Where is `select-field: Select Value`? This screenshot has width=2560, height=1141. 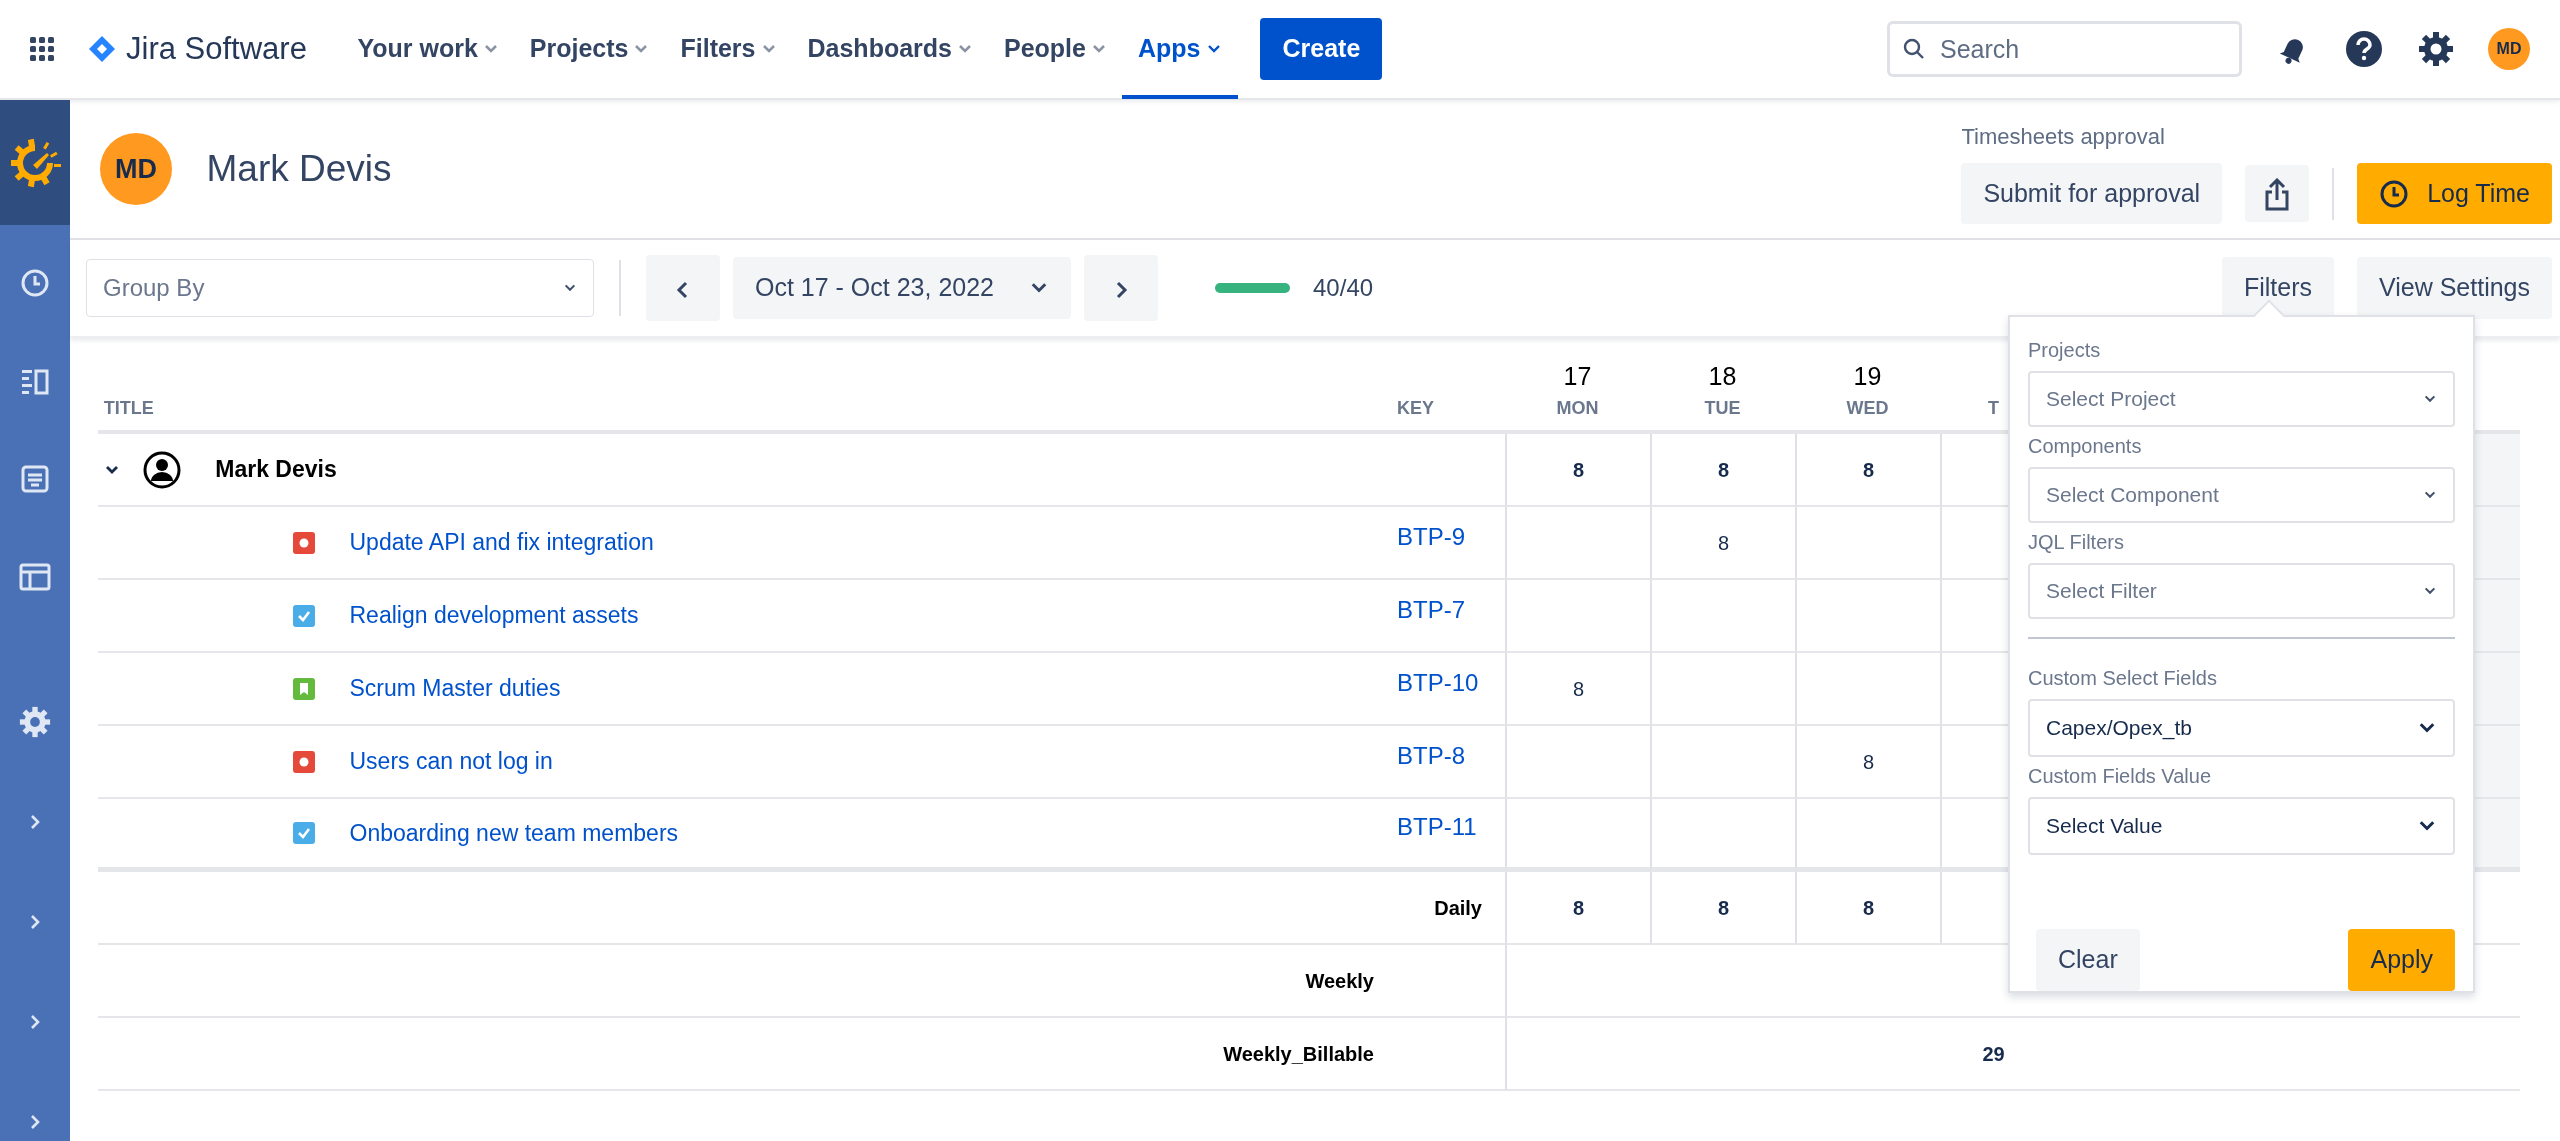
select-field: Select Value is located at coordinates (2241, 826).